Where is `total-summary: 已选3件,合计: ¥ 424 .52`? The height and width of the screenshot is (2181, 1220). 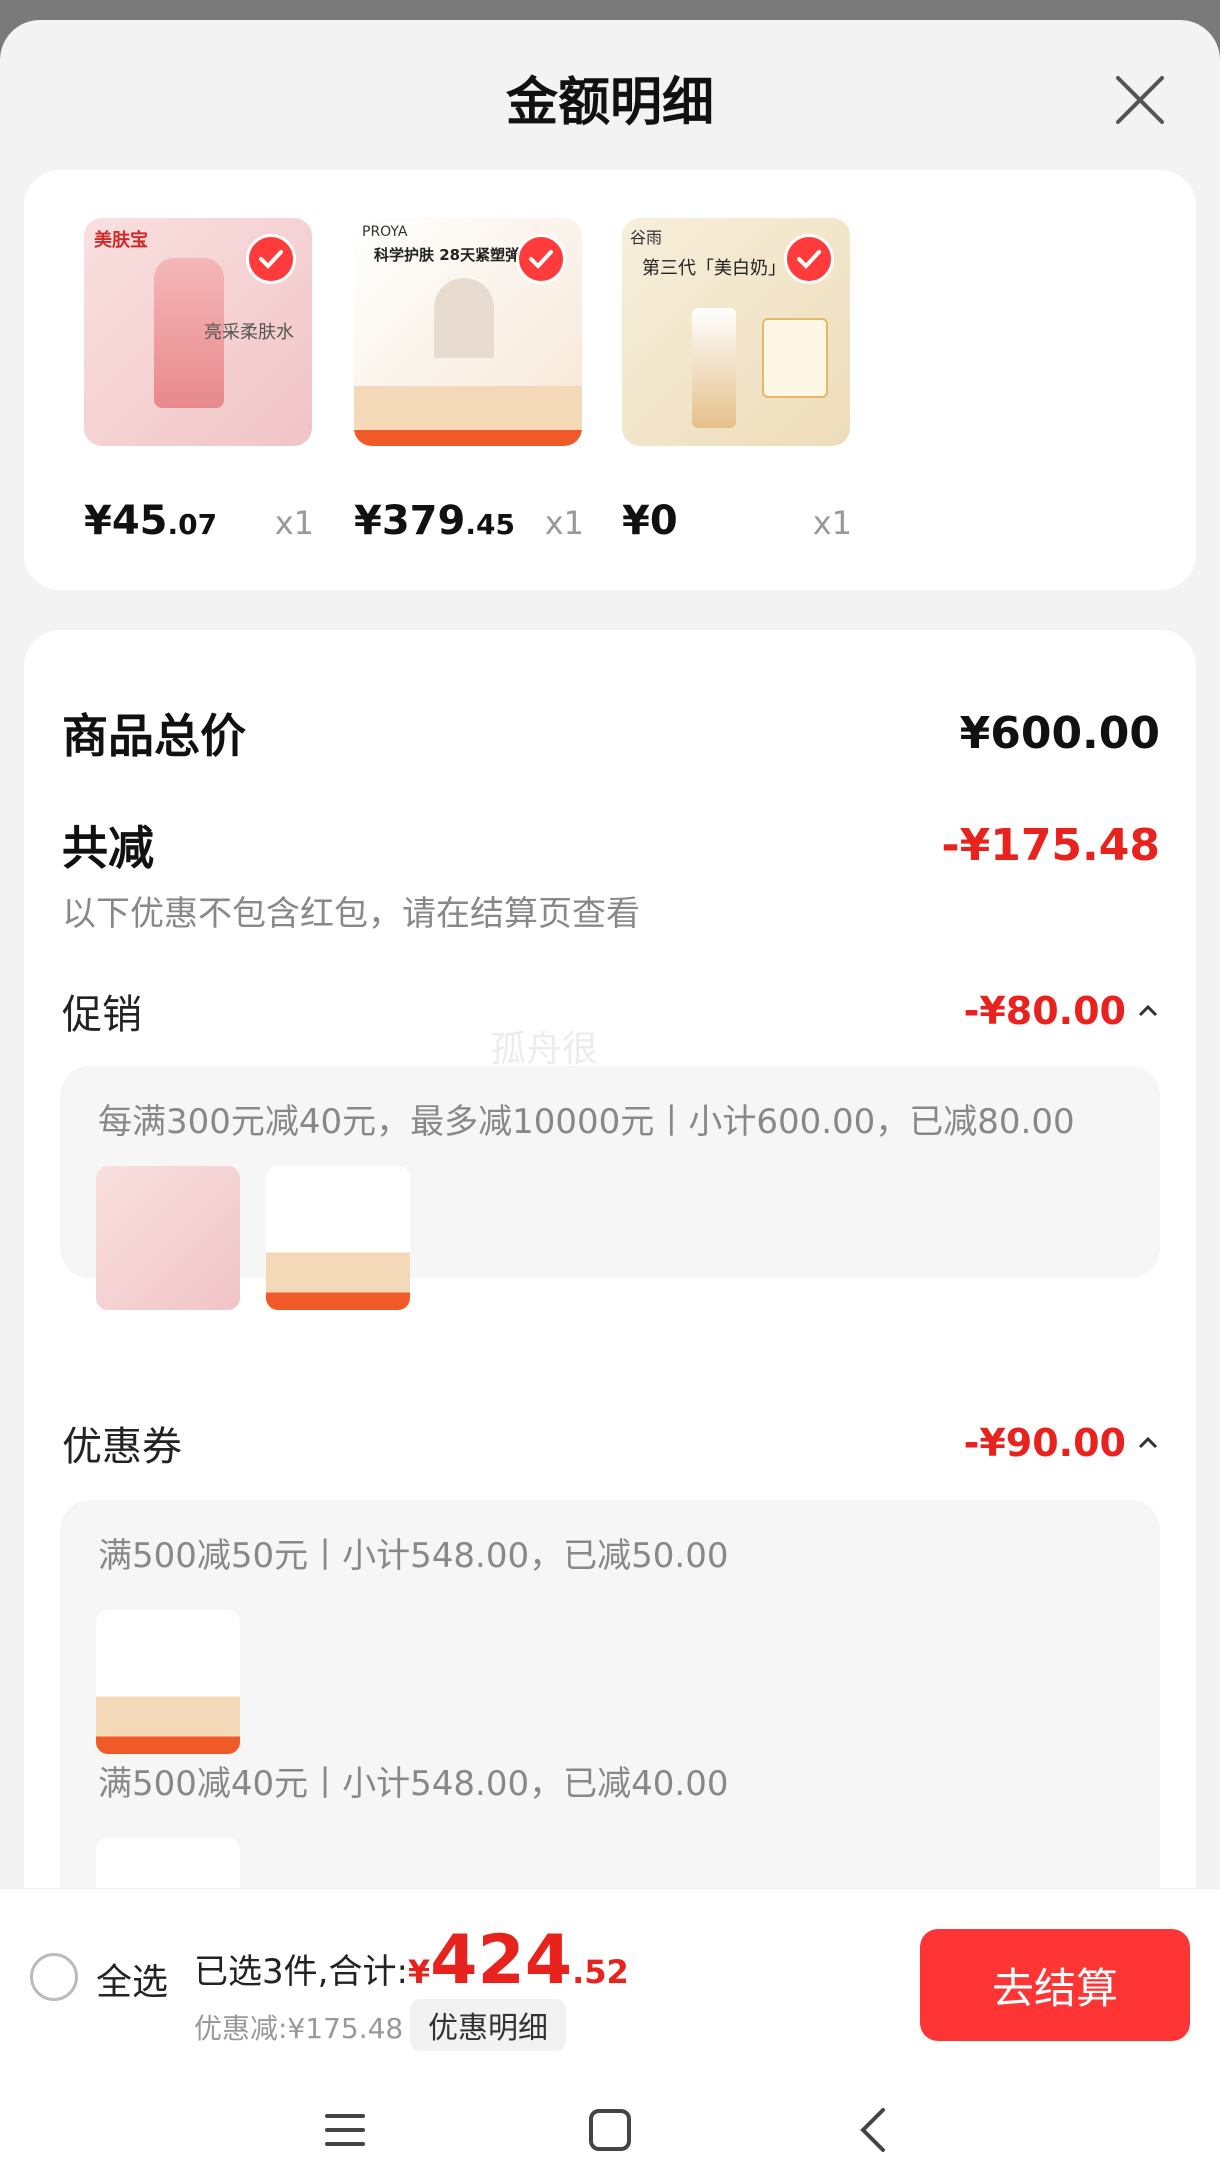
total-summary: 已选3件,合计: ¥ 424 .52 is located at coordinates (411, 1961).